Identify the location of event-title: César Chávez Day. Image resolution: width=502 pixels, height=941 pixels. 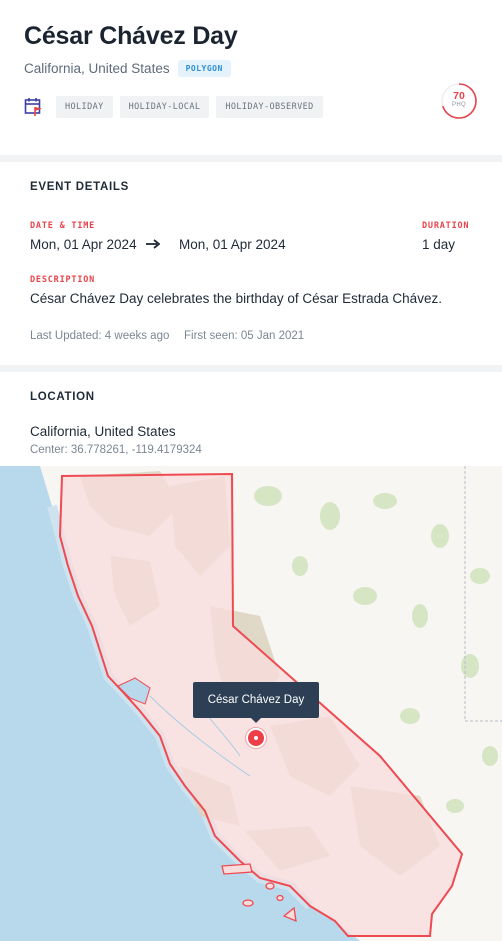
(131, 36).